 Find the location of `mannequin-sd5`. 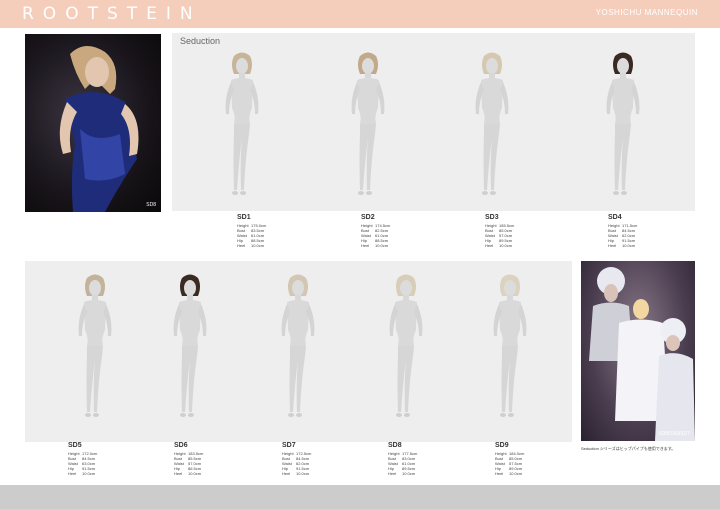

mannequin-sd5 is located at coordinates (95, 347).